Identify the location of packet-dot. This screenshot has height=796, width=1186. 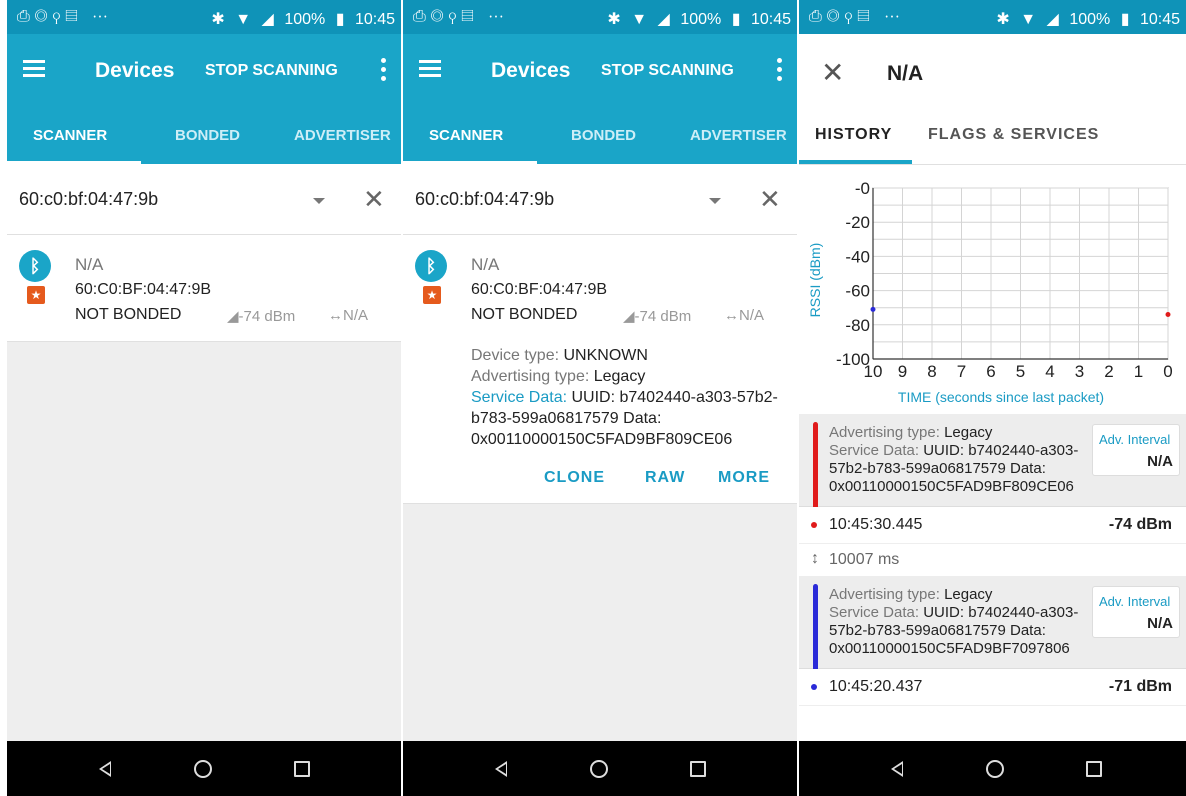
(814, 525).